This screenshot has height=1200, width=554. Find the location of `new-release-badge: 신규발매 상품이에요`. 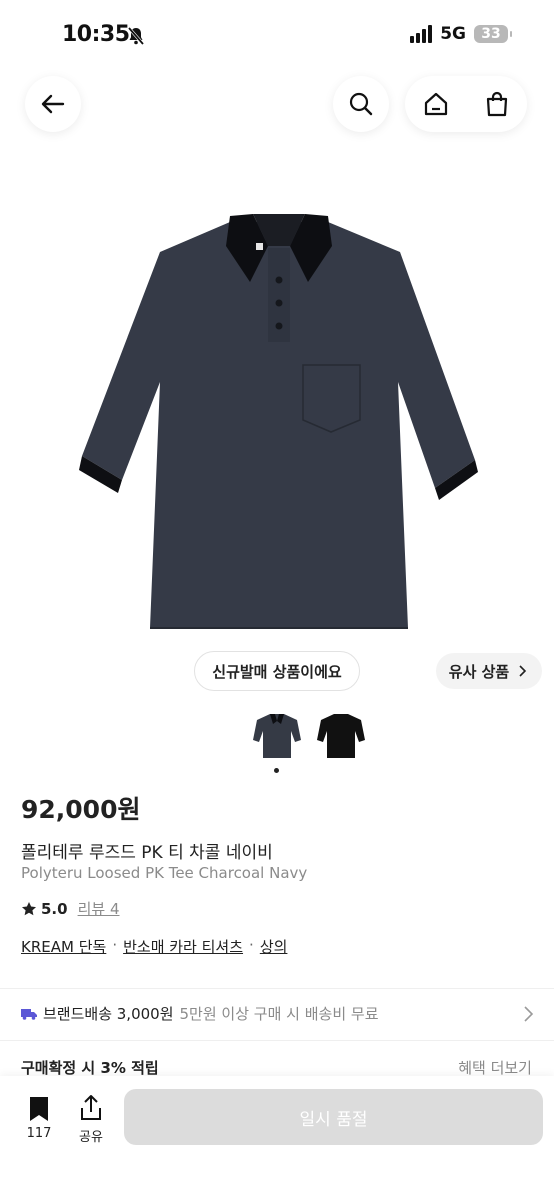

new-release-badge: 신규발매 상품이에요 is located at coordinates (277, 671).